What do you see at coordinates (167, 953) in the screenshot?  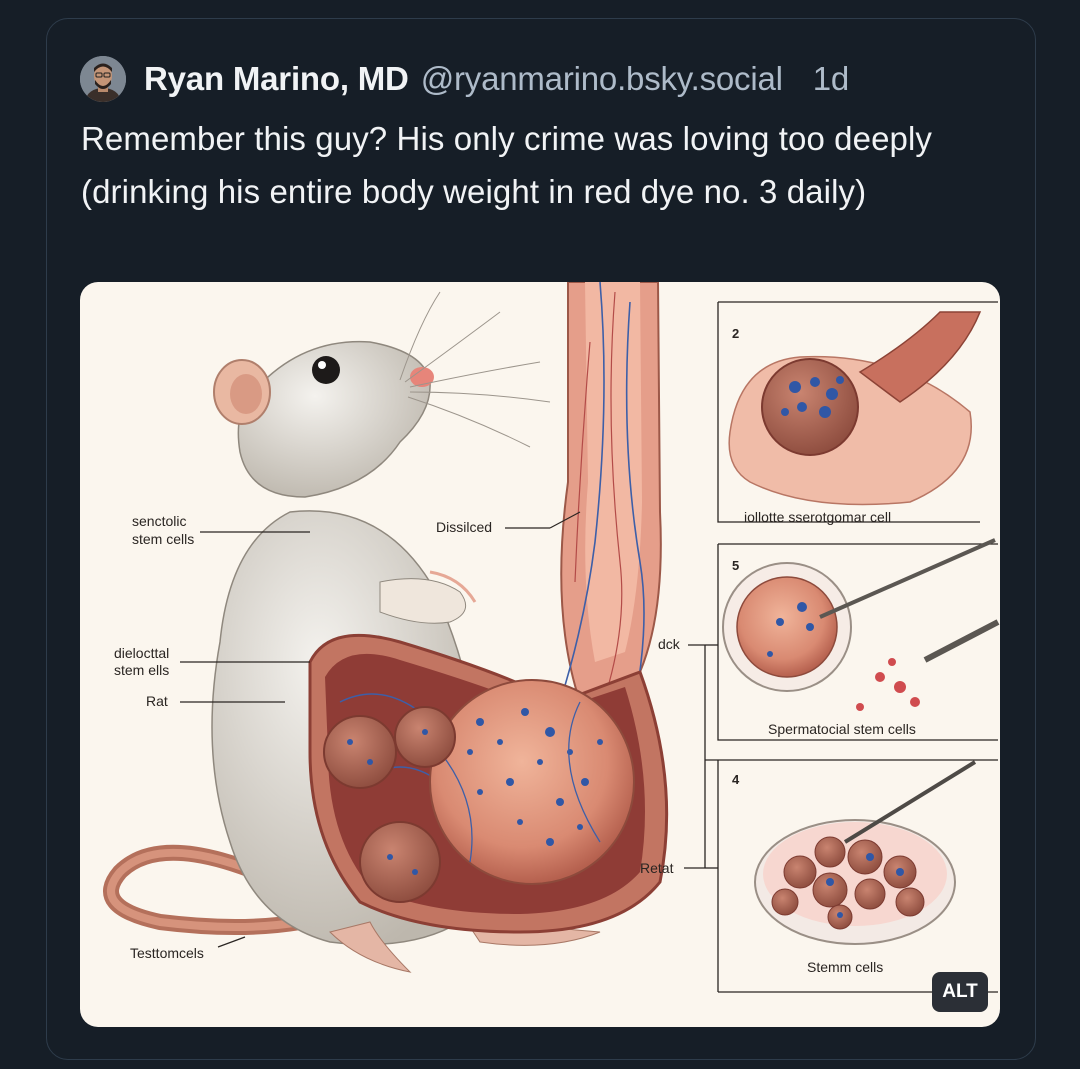 I see `label-testtomcels: Testtomcels` at bounding box center [167, 953].